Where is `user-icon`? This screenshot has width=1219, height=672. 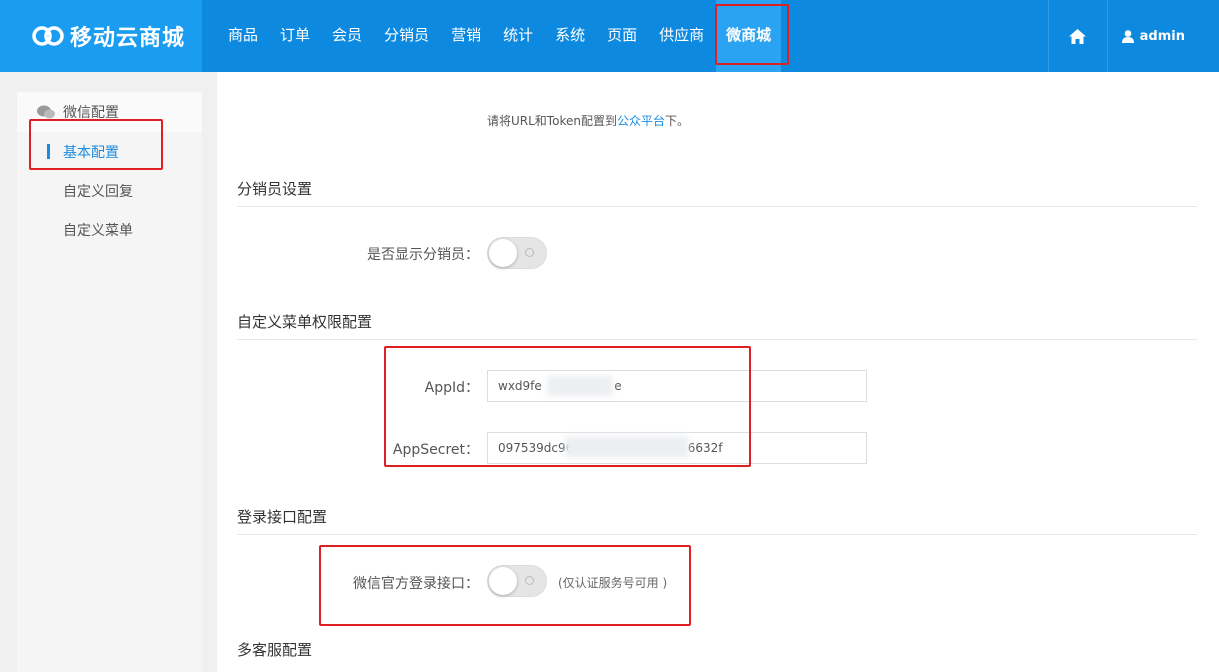
user-icon is located at coordinates (1127, 36).